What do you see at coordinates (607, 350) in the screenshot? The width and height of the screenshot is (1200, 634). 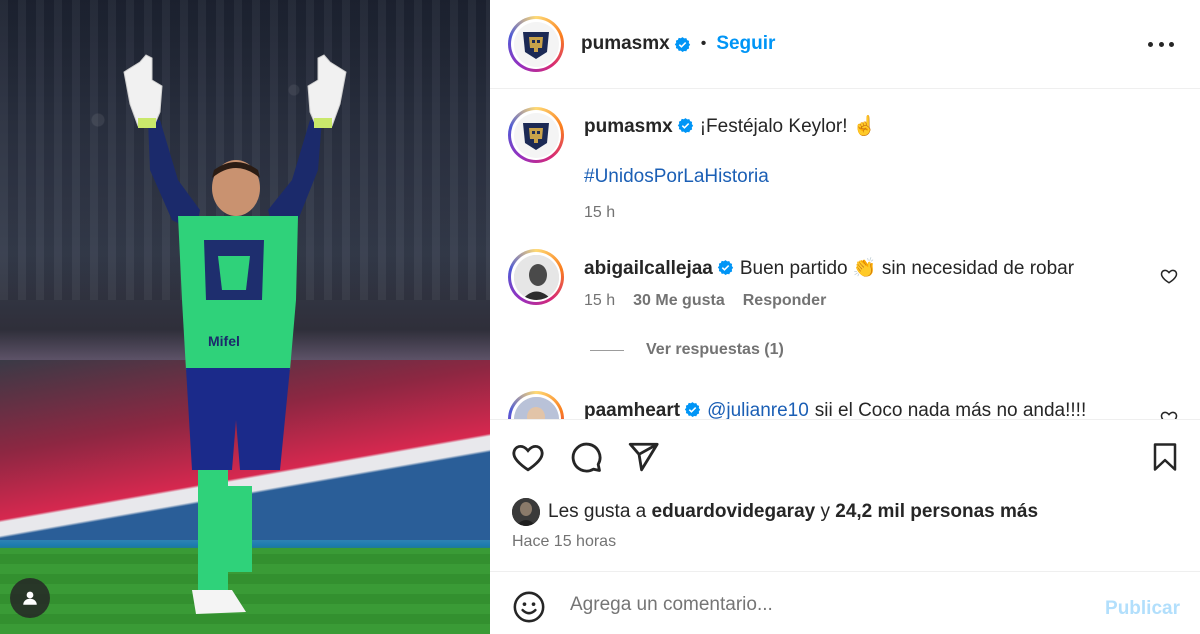 I see `replies-divider` at bounding box center [607, 350].